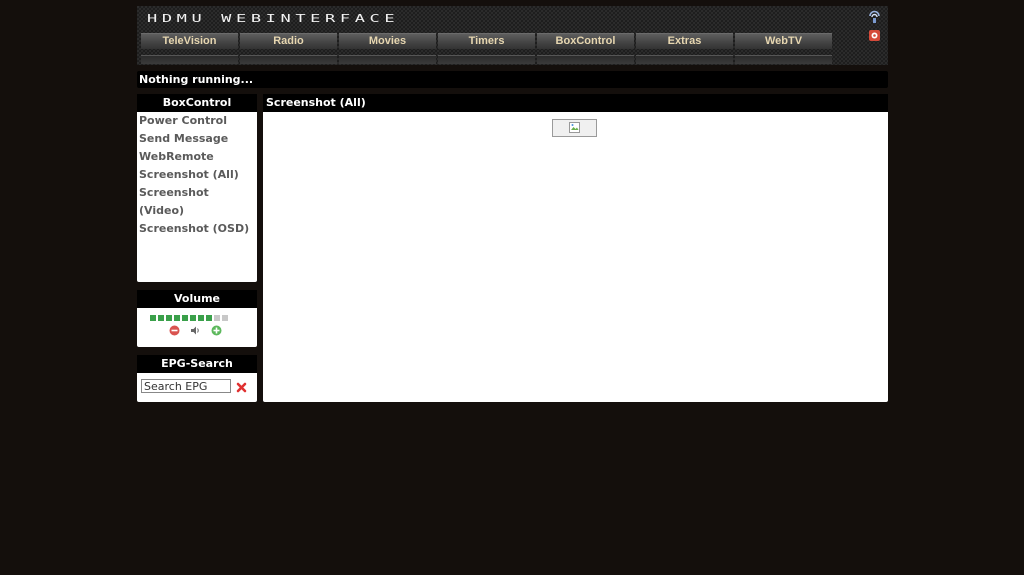  What do you see at coordinates (197, 229) in the screenshot?
I see `menu-item-screenshot-osd: Screenshot (OSD)` at bounding box center [197, 229].